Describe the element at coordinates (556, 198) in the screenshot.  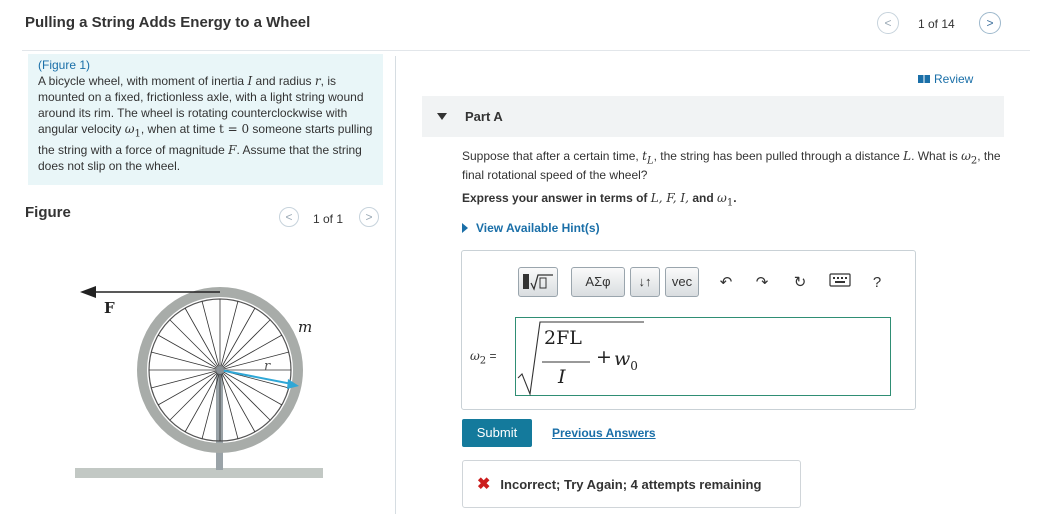
I see `express-fragment: Express your answer in terms of` at that location.